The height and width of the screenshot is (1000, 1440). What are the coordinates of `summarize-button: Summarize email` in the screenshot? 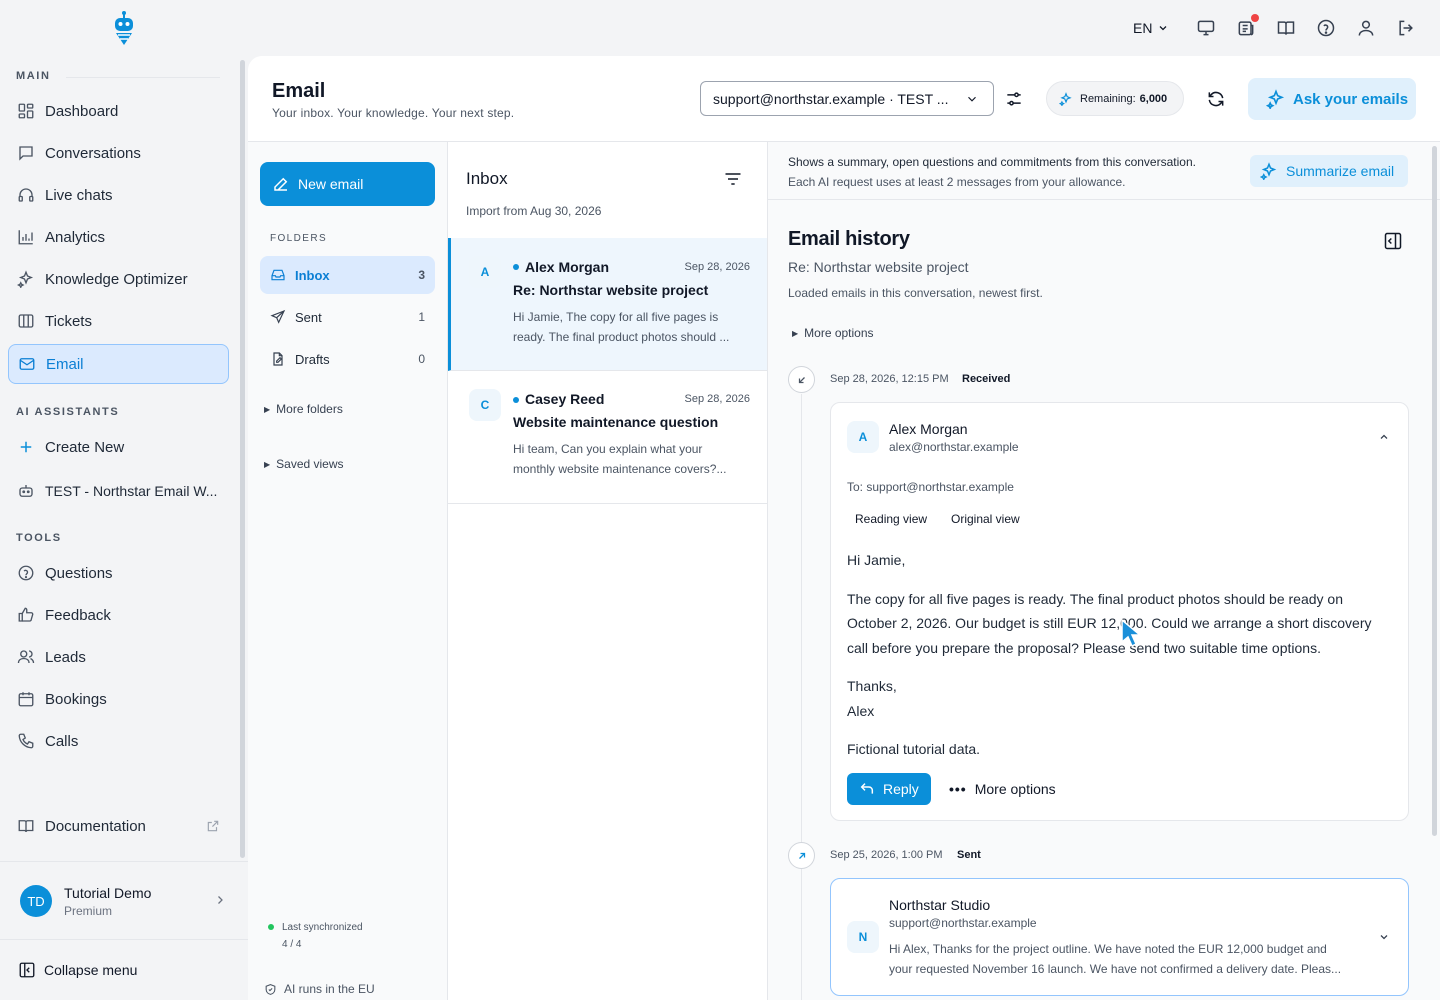 It's located at (1329, 171).